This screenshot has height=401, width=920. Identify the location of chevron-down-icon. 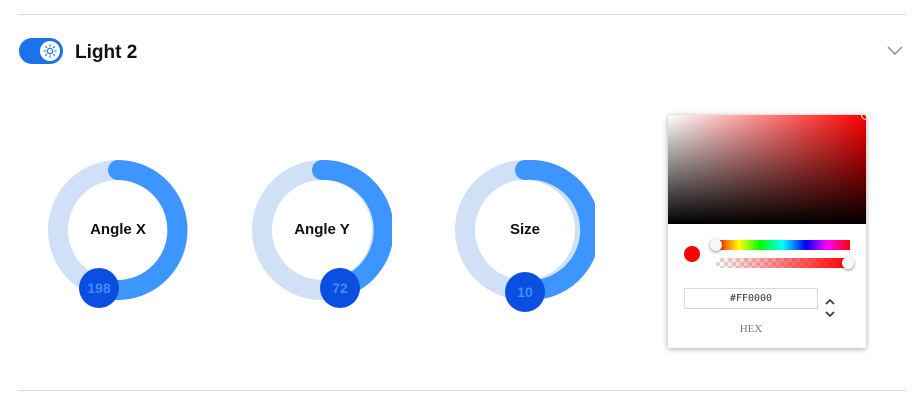
(895, 50).